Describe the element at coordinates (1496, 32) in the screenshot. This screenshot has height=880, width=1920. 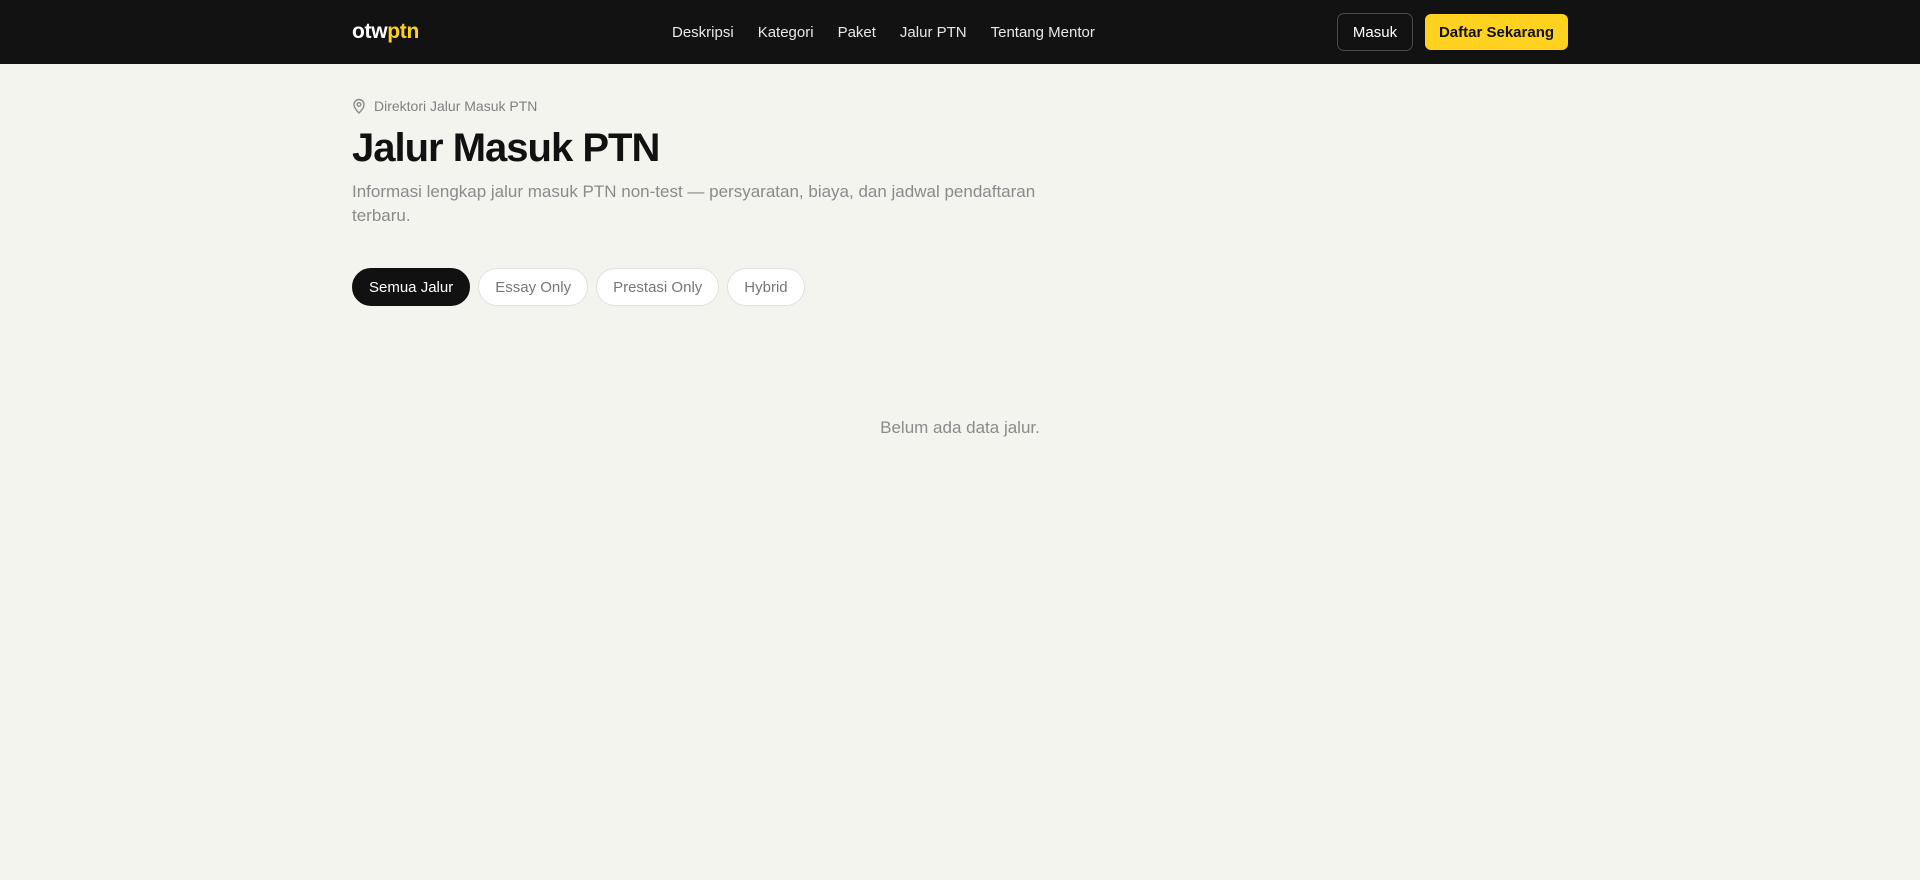
I see `register-button: Daftar Sekarang` at that location.